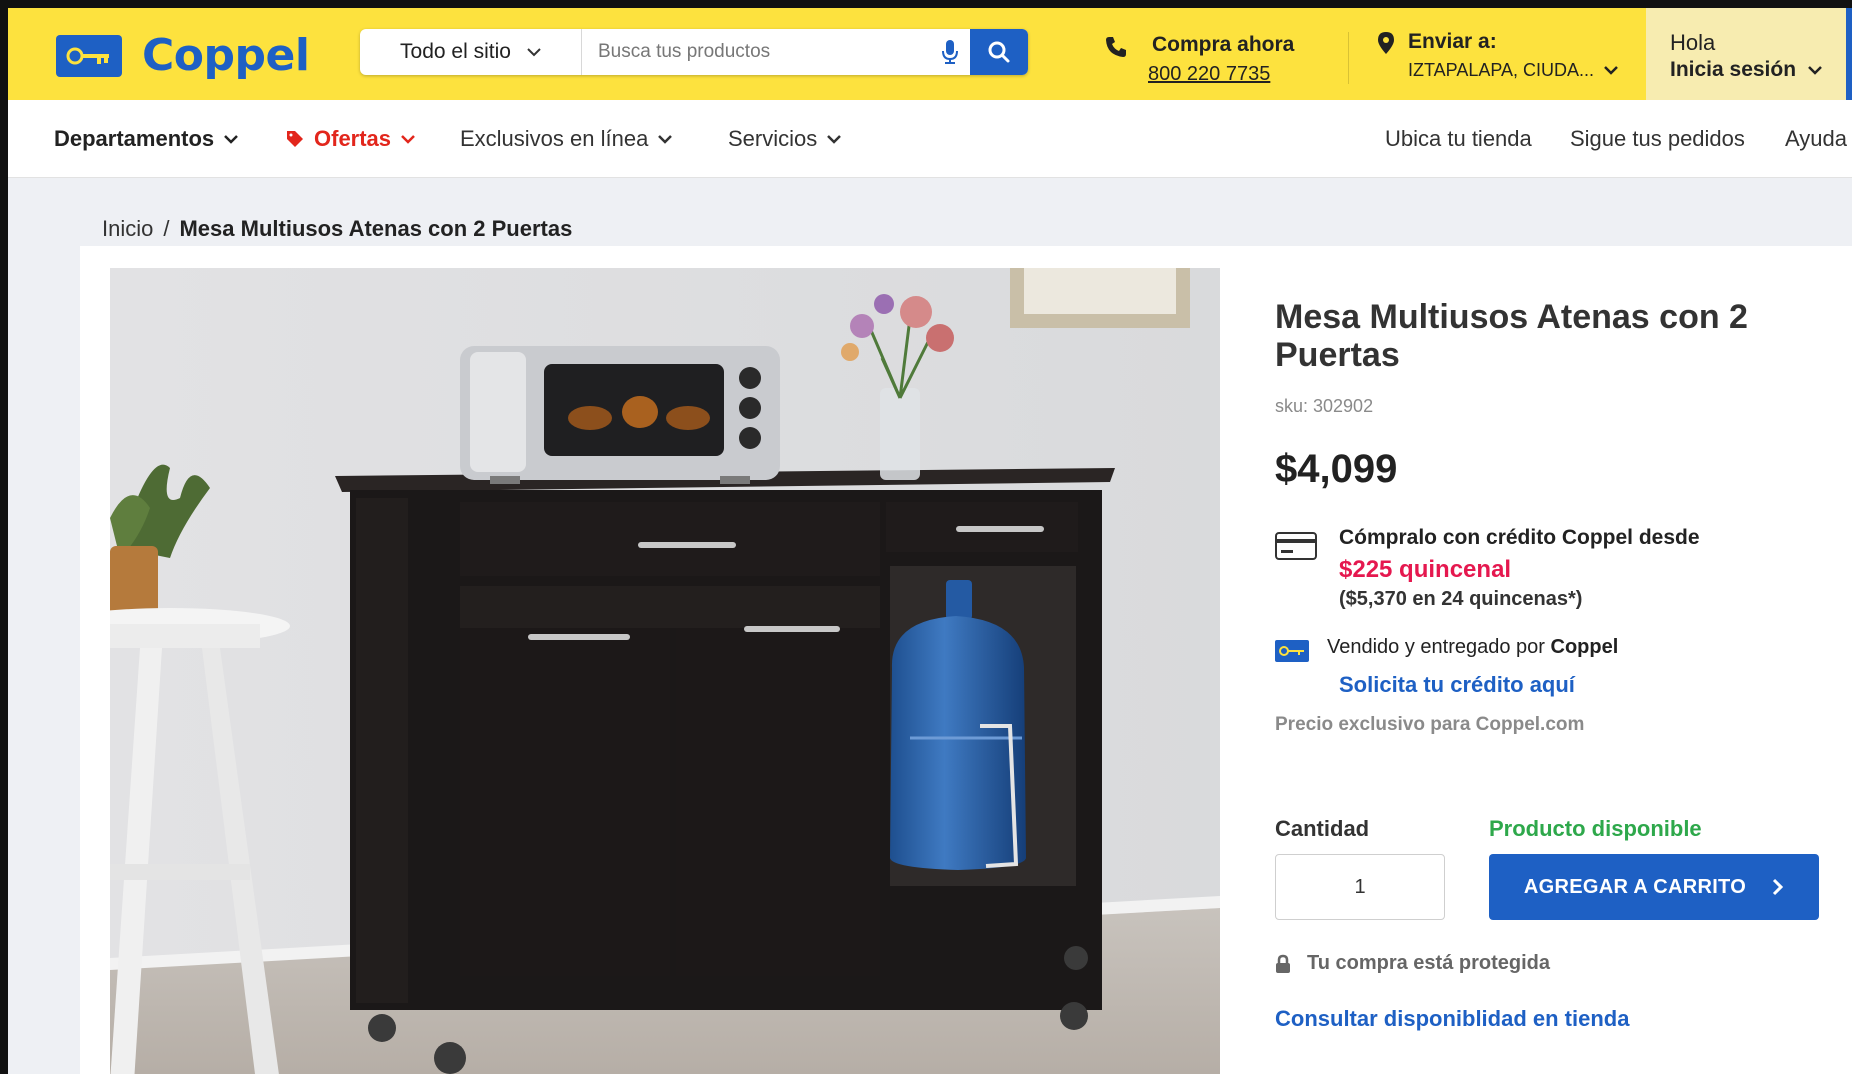 Image resolution: width=1852 pixels, height=1074 pixels. What do you see at coordinates (1519, 537) in the screenshot?
I see `credit-line: Cómpralo con crédito Coppel desde` at bounding box center [1519, 537].